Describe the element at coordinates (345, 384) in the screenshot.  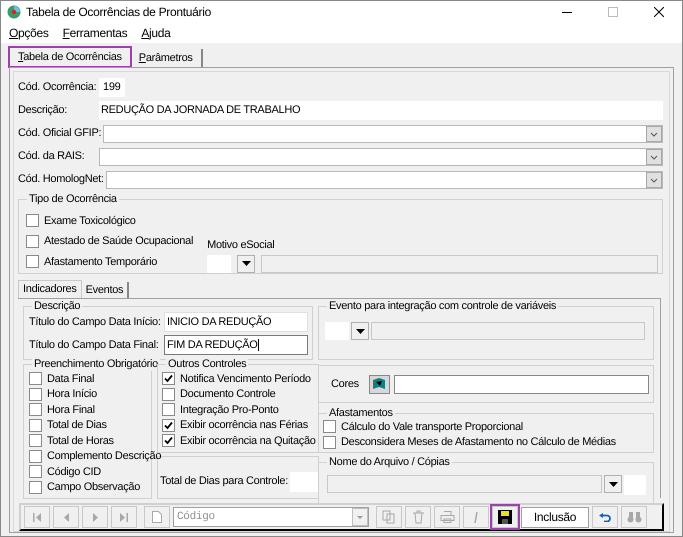
I see `field-label: Cores` at that location.